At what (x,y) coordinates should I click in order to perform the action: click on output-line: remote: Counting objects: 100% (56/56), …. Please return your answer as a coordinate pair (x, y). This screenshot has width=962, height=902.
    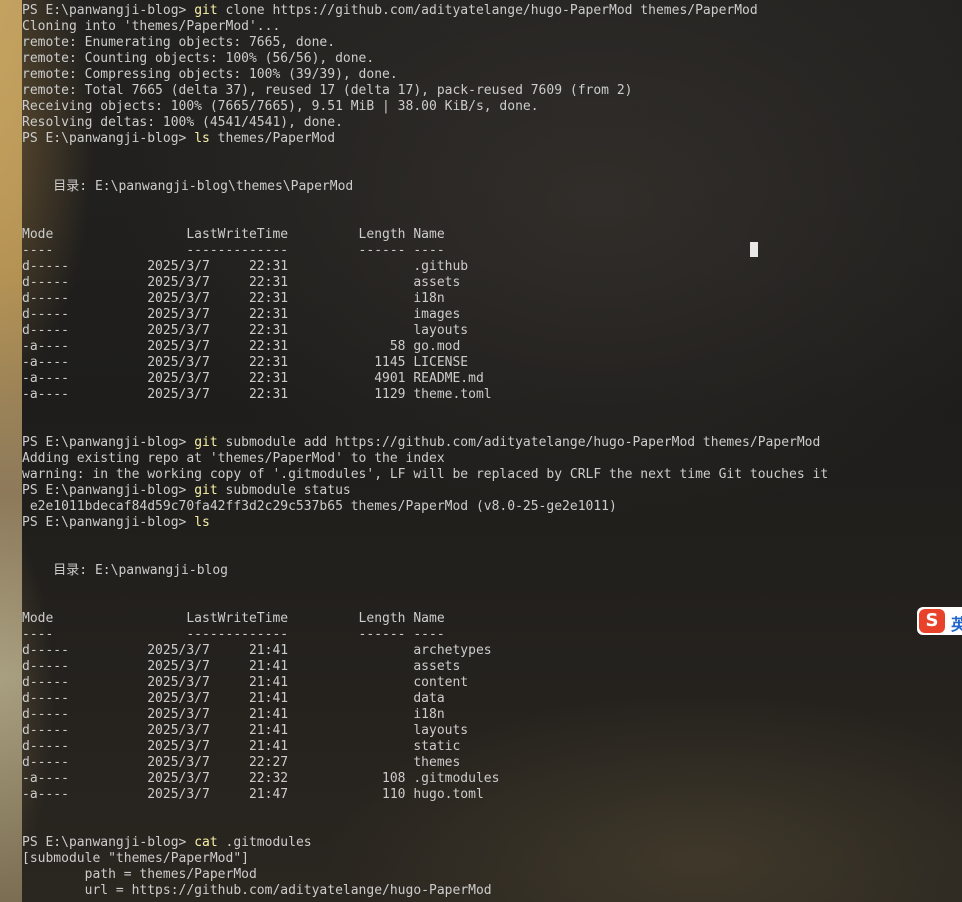
    Looking at the image, I should click on (198, 58).